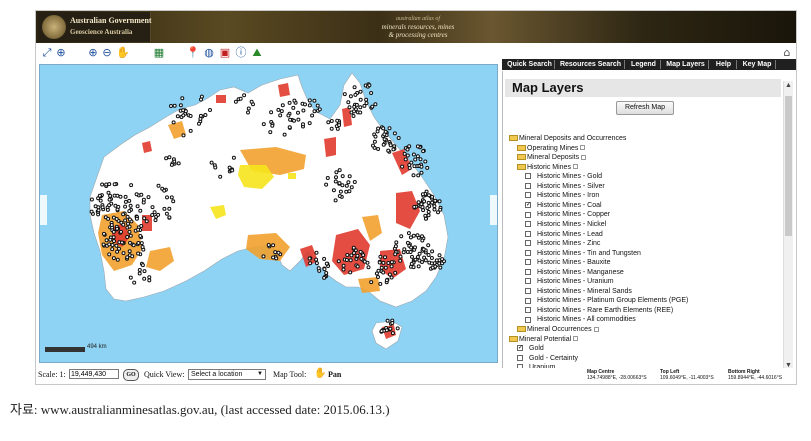 The width and height of the screenshot is (811, 441). Describe the element at coordinates (596, 329) in the screenshot. I see `layer-toggle-box` at that location.